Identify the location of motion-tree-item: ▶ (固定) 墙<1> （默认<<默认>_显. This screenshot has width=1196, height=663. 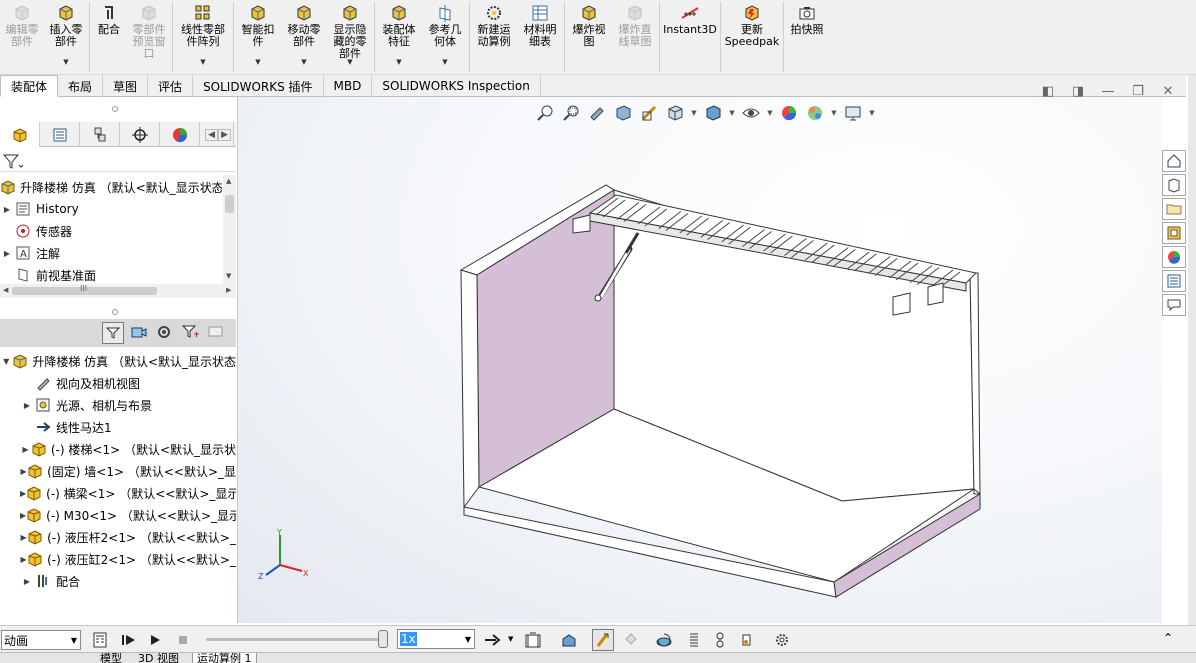
(128, 471).